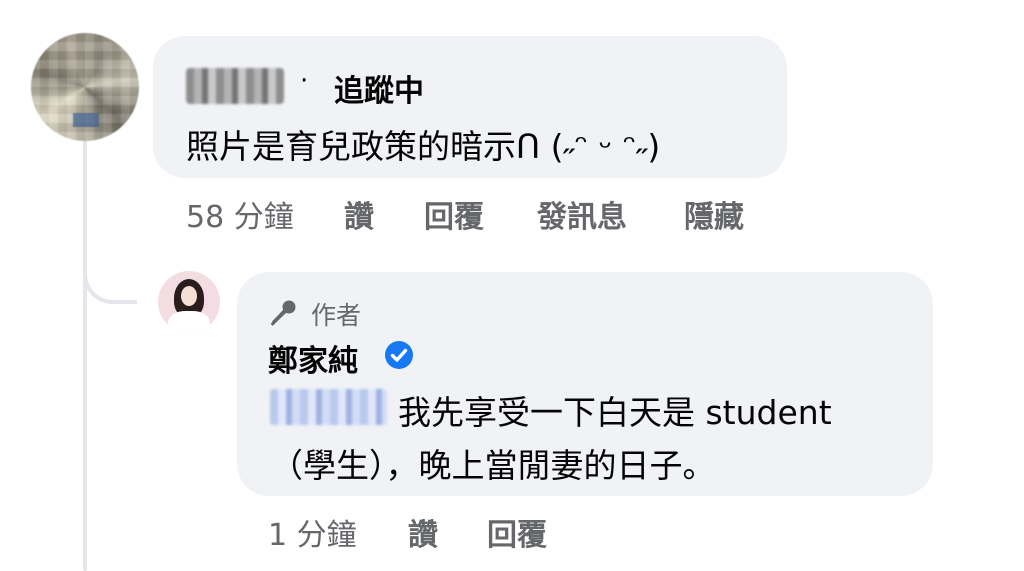  Describe the element at coordinates (714, 214) in the screenshot. I see `hide-button: 隱藏` at that location.